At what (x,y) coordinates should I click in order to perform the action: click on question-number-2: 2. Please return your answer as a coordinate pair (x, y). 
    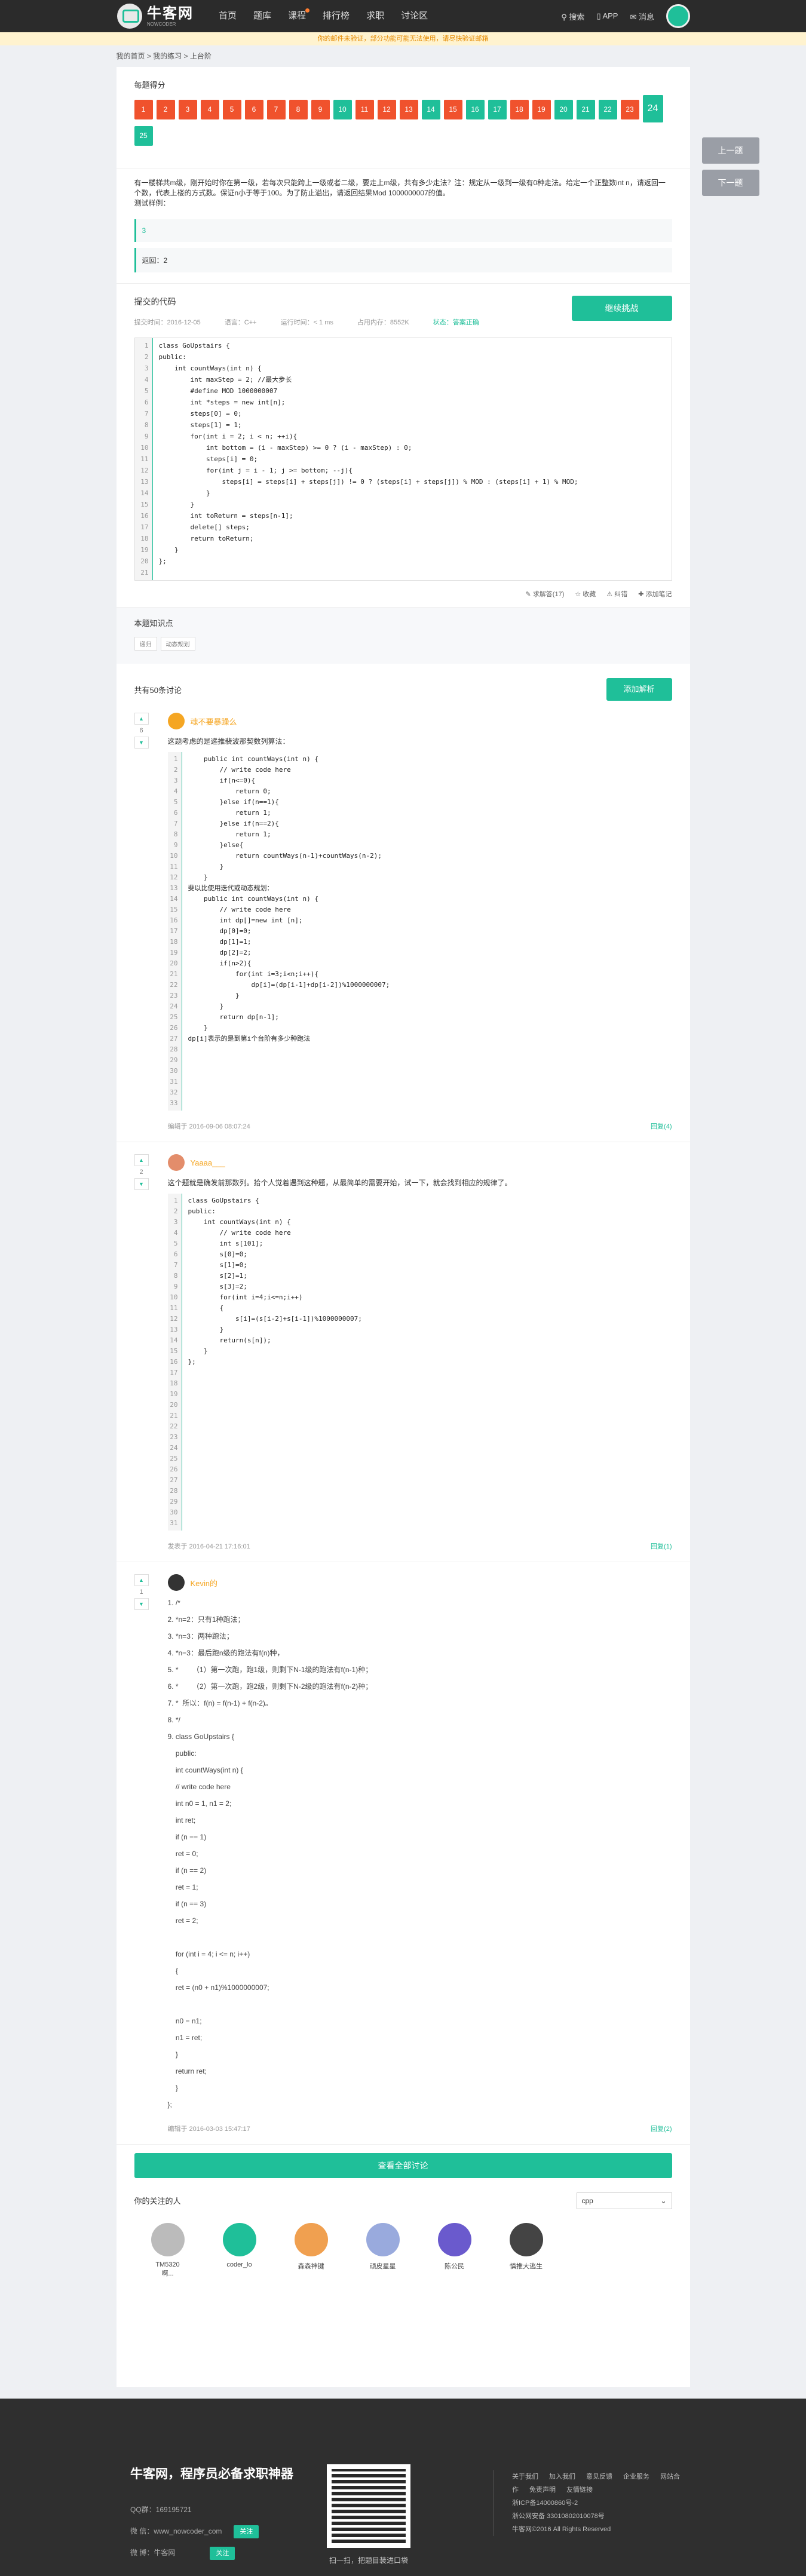
    Looking at the image, I should click on (166, 109).